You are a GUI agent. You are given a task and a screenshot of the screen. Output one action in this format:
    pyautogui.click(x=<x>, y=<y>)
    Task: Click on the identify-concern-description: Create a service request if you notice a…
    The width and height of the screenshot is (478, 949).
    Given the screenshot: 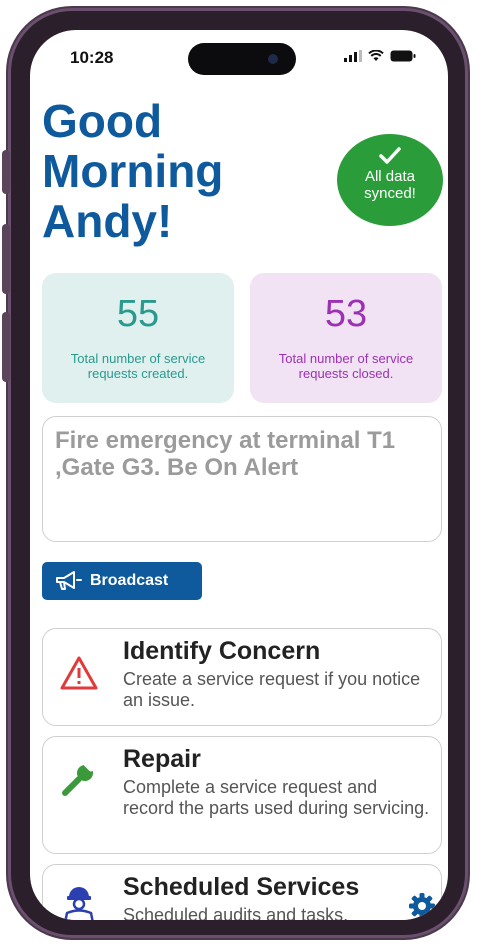 What is the action you would take?
    pyautogui.click(x=272, y=689)
    